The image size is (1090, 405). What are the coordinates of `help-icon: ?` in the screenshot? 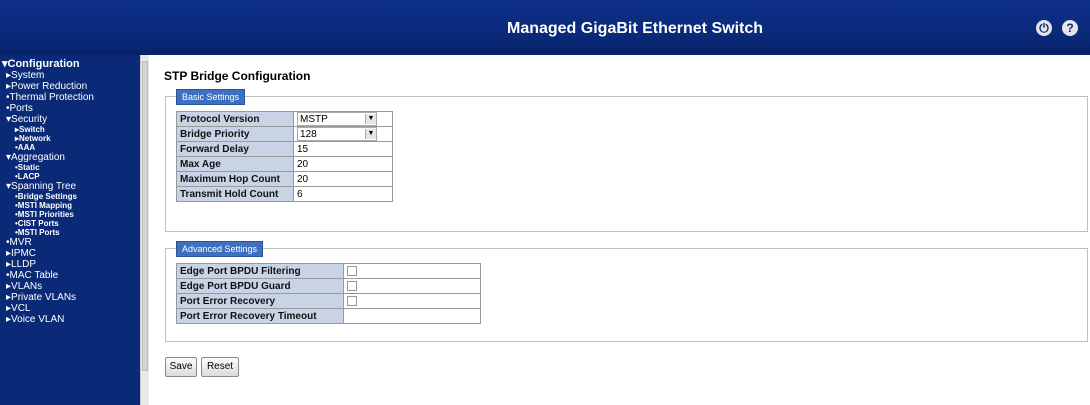 It's located at (1070, 28).